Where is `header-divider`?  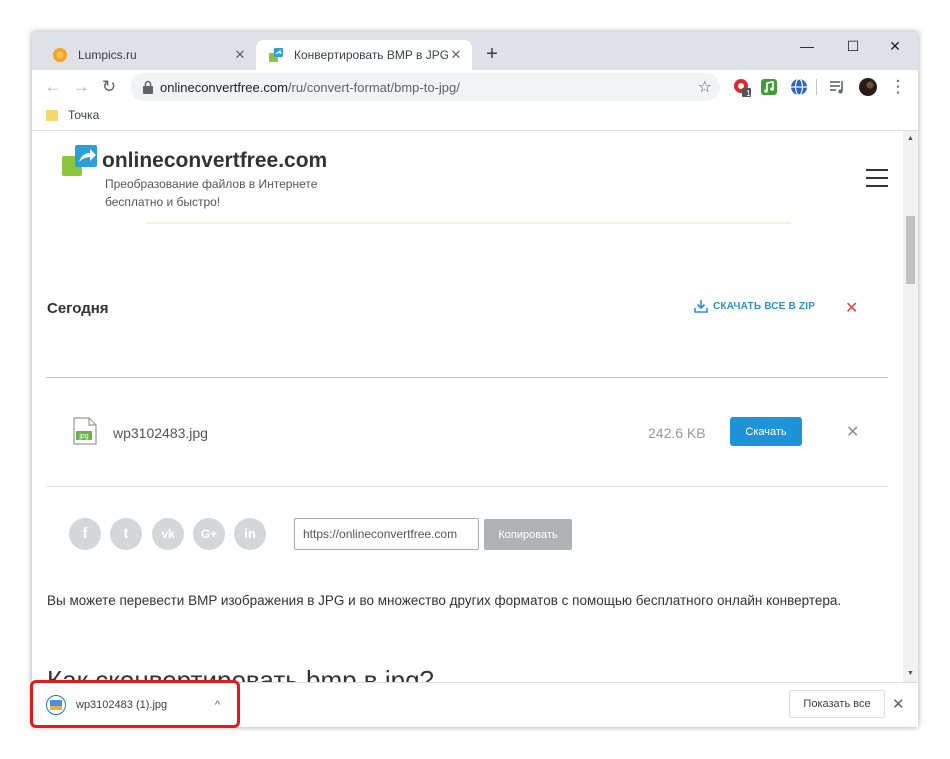
header-divider is located at coordinates (468, 223).